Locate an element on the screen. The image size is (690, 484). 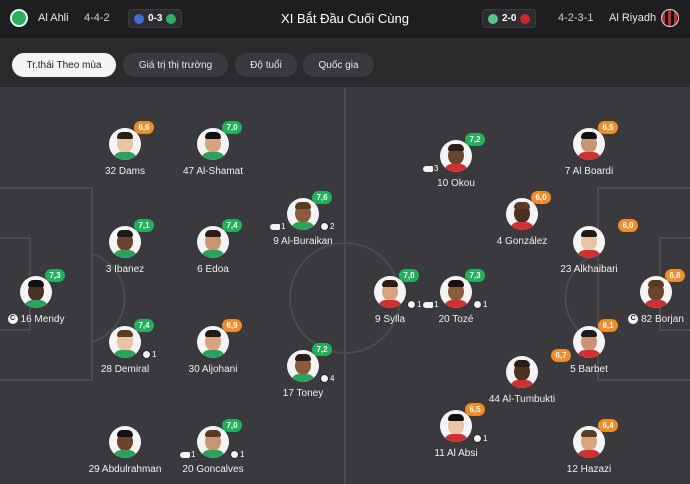
player-name: 6 Edoa is located at coordinates (213, 270).